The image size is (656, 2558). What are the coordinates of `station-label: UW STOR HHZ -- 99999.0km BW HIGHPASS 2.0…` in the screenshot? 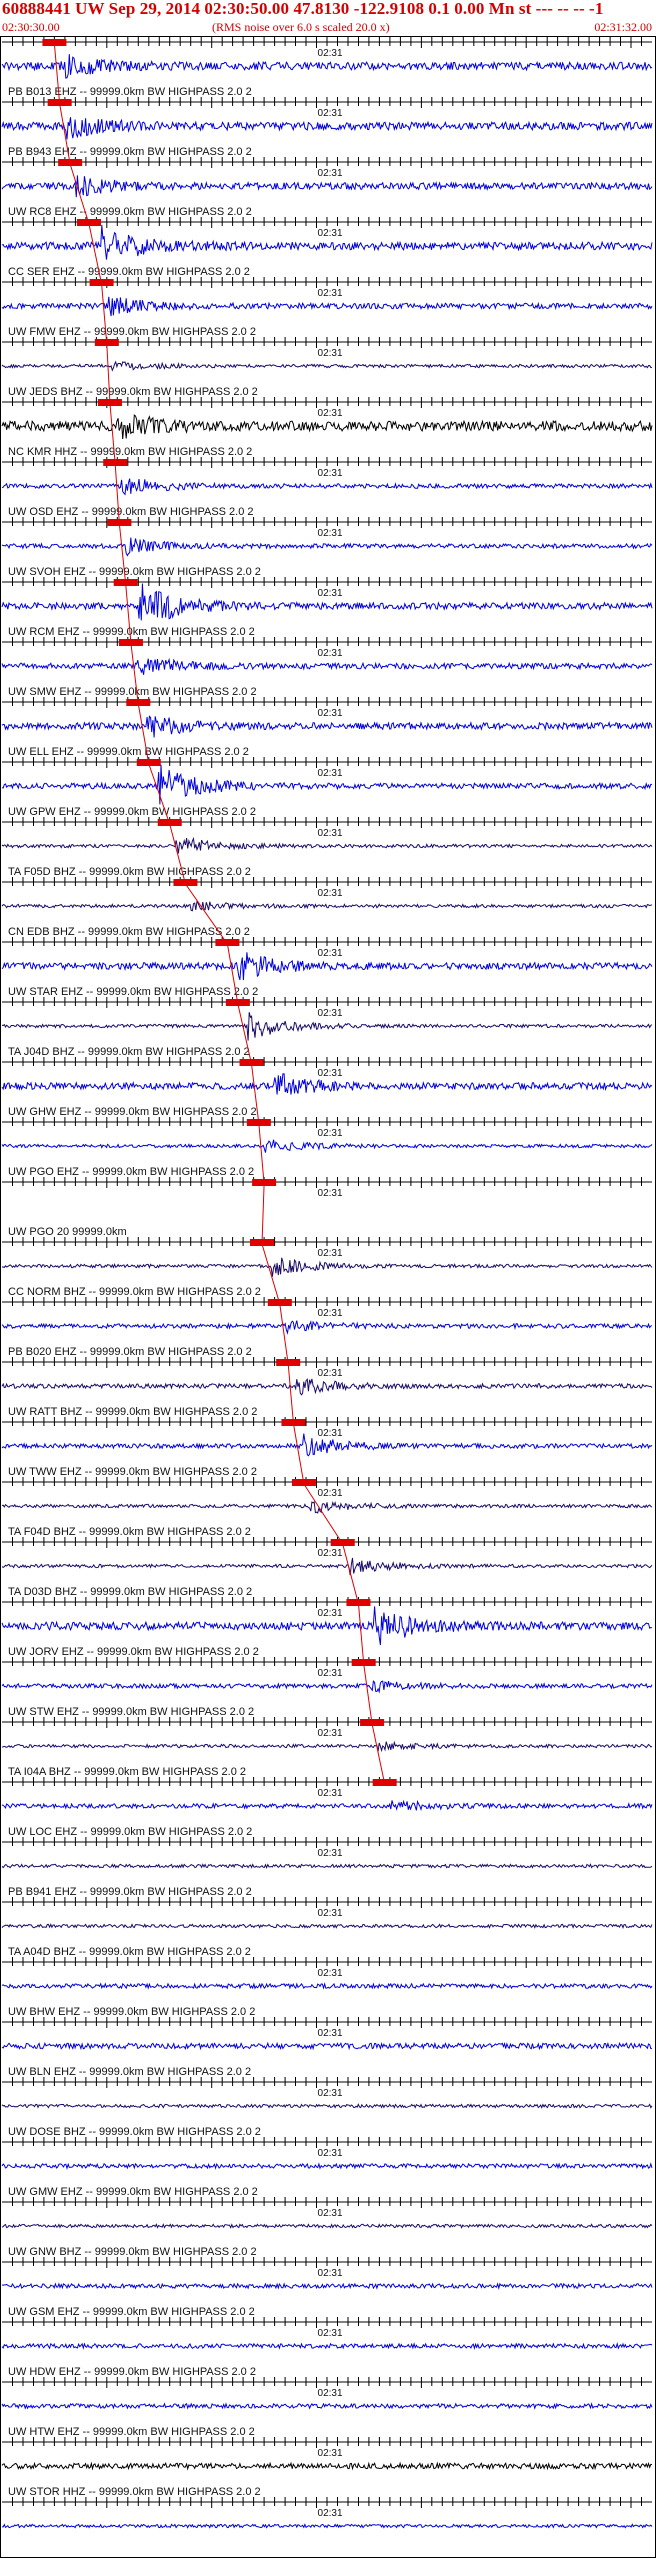 It's located at (134, 2492).